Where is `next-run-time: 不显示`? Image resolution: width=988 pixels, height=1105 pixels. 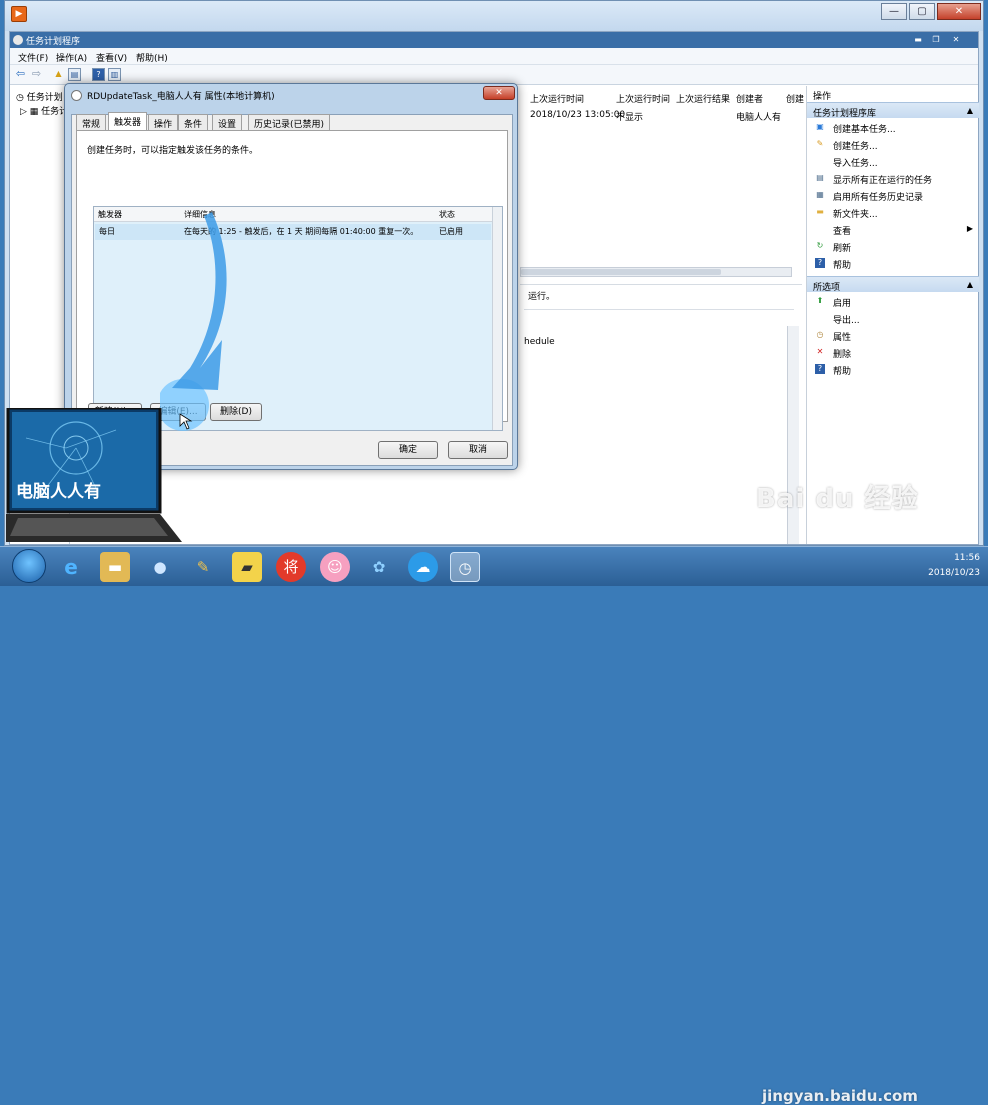 next-run-time: 不显示 is located at coordinates (630, 118).